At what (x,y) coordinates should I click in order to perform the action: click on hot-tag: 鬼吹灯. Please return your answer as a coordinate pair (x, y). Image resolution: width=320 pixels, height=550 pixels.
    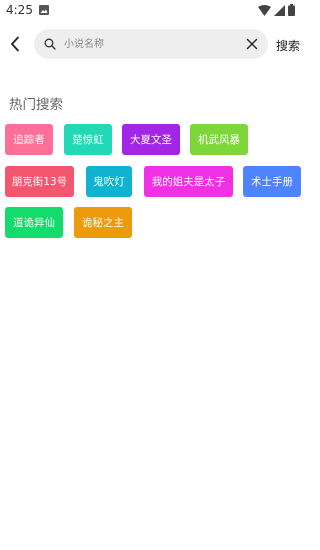
    Looking at the image, I should click on (109, 181).